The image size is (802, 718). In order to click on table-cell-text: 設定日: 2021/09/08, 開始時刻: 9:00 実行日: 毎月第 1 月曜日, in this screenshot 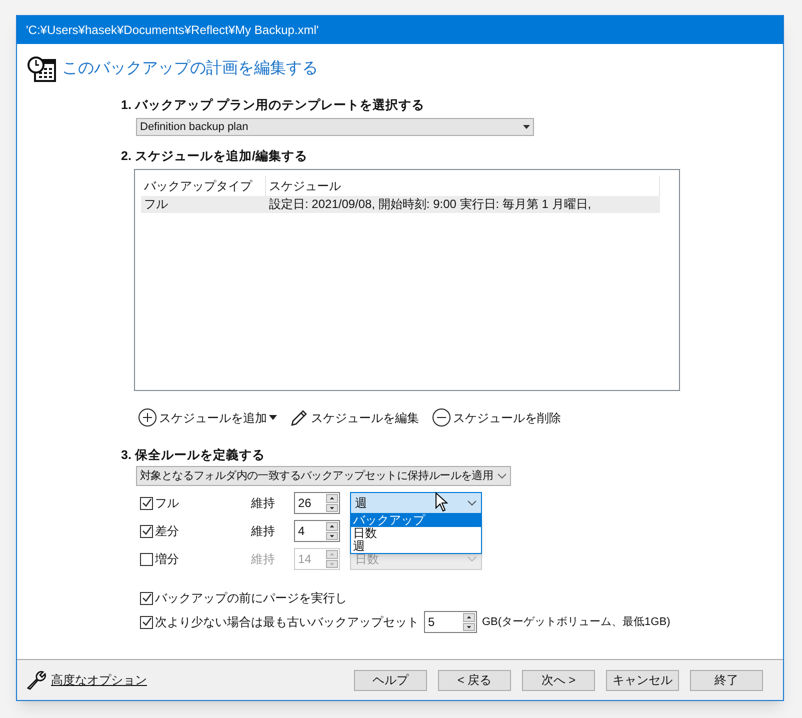, I will do `click(430, 204)`.